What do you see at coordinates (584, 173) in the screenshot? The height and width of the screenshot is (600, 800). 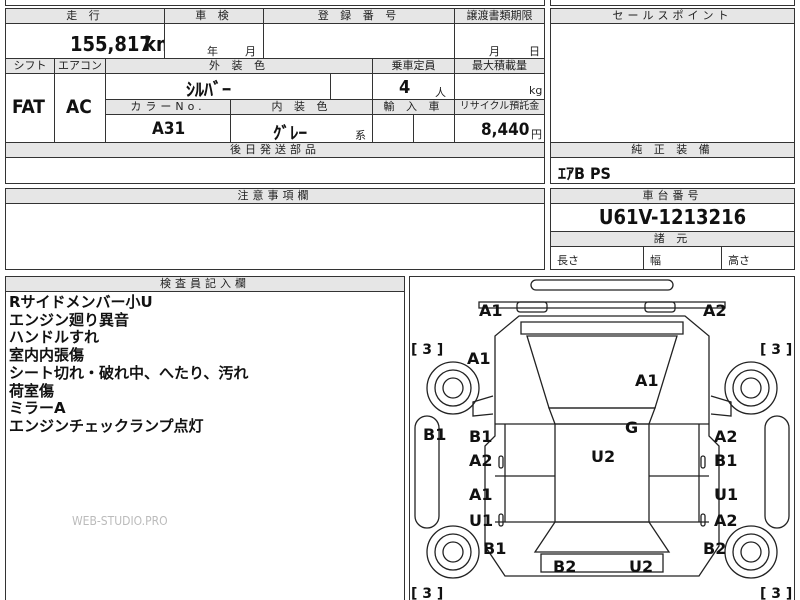 I see `equipment-value: ｴｱB PS` at bounding box center [584, 173].